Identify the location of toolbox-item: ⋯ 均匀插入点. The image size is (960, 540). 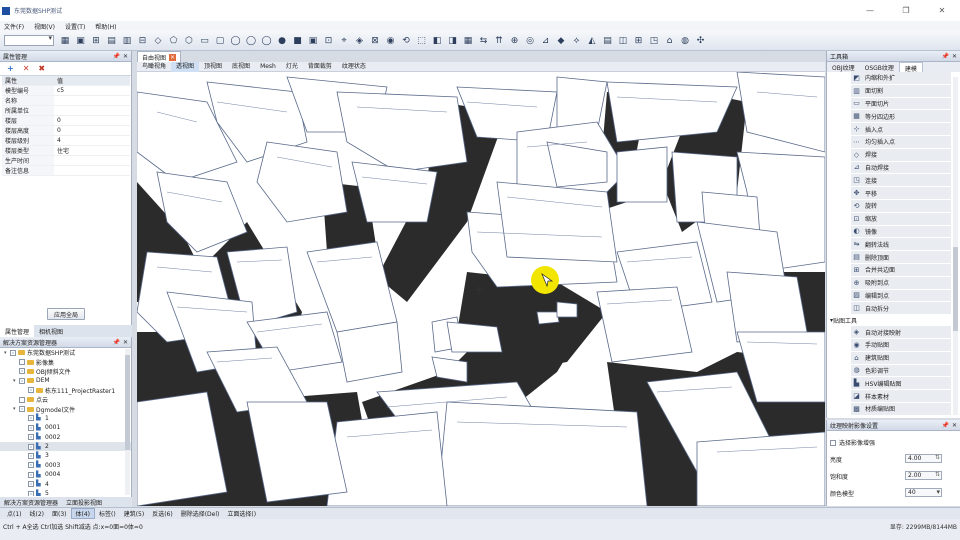
(901, 142).